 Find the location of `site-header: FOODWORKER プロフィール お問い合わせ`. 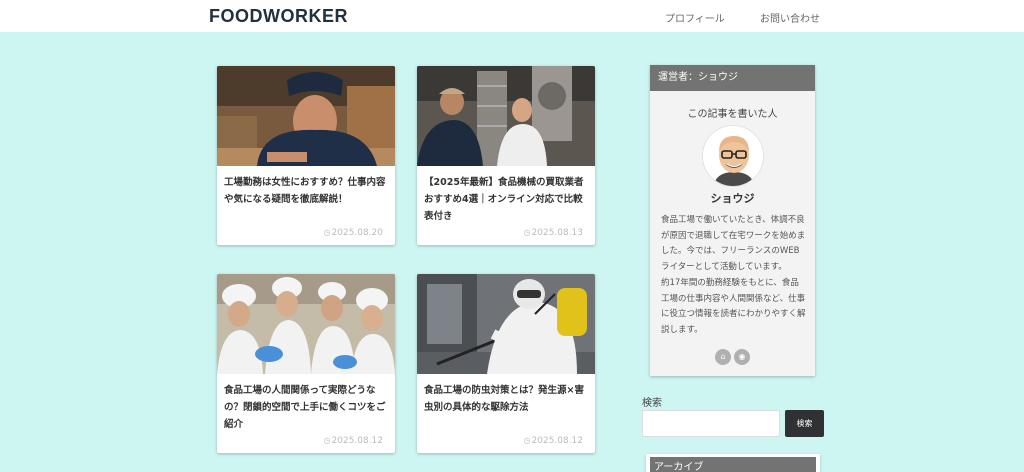

site-header: FOODWORKER プロフィール お問い合わせ is located at coordinates (512, 16).